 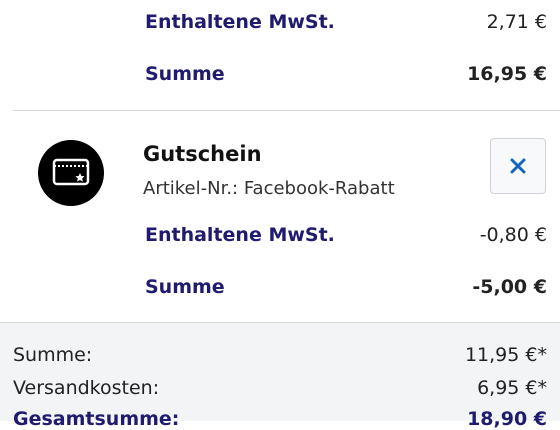 What do you see at coordinates (86, 388) in the screenshot?
I see `shipping-label: Versandkosten:` at bounding box center [86, 388].